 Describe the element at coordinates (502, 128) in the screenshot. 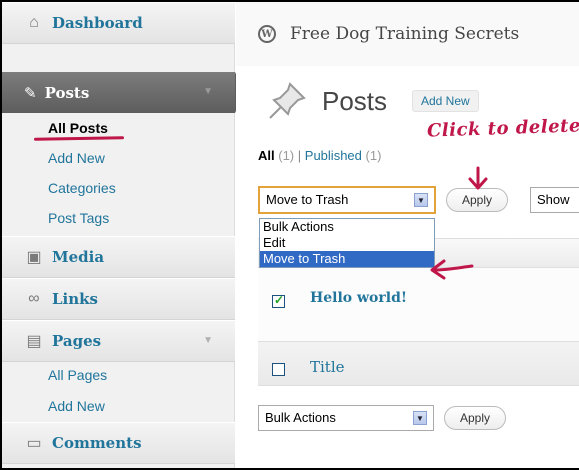

I see `annotation-click-to-delete: Click to delete` at that location.